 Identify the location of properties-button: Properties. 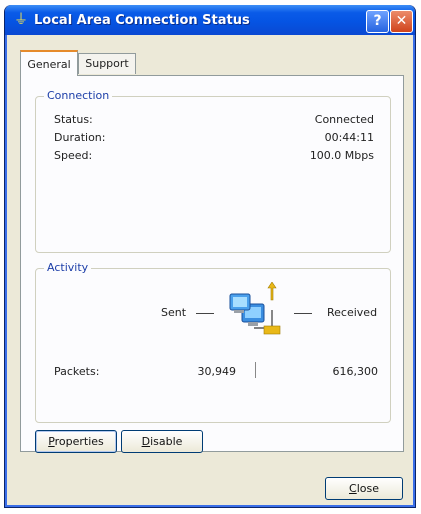
(76, 441).